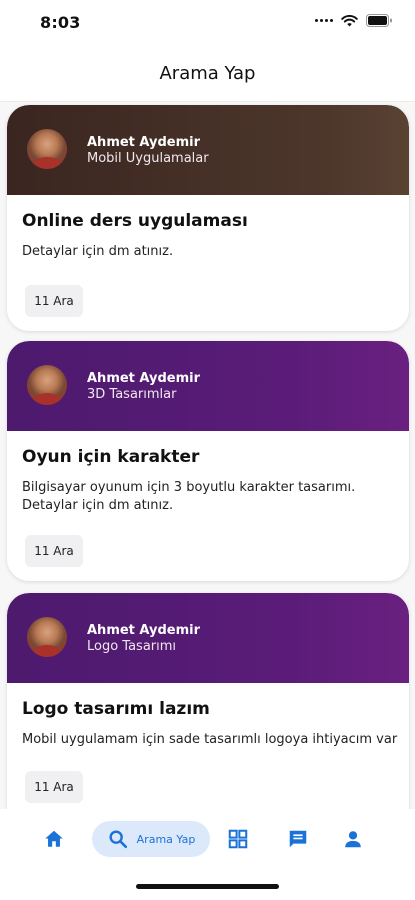 This screenshot has height=900, width=415. Describe the element at coordinates (118, 839) in the screenshot. I see `search-icon` at that location.